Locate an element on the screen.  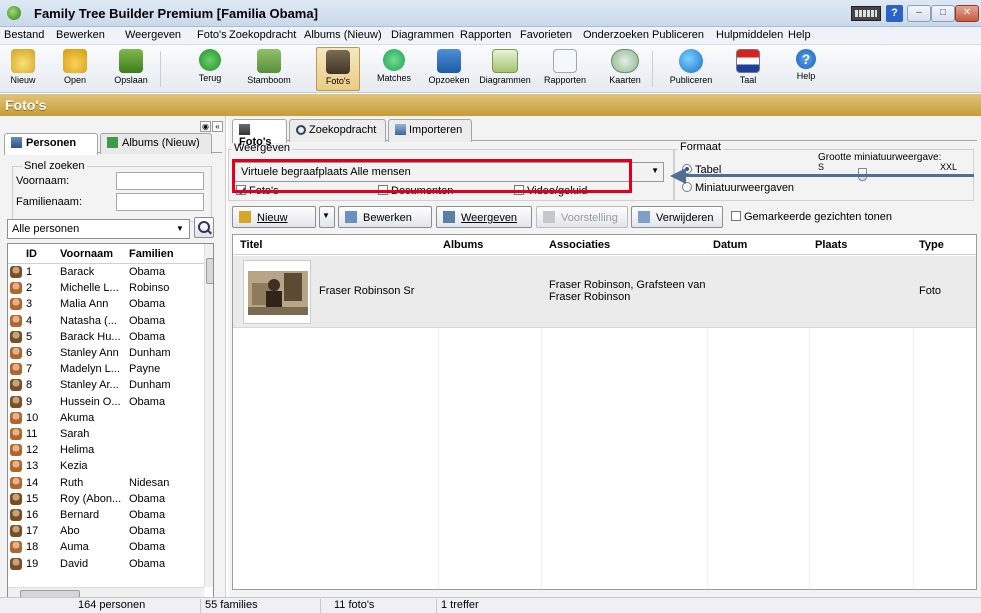
close-button: ✕ is located at coordinates (967, 13).